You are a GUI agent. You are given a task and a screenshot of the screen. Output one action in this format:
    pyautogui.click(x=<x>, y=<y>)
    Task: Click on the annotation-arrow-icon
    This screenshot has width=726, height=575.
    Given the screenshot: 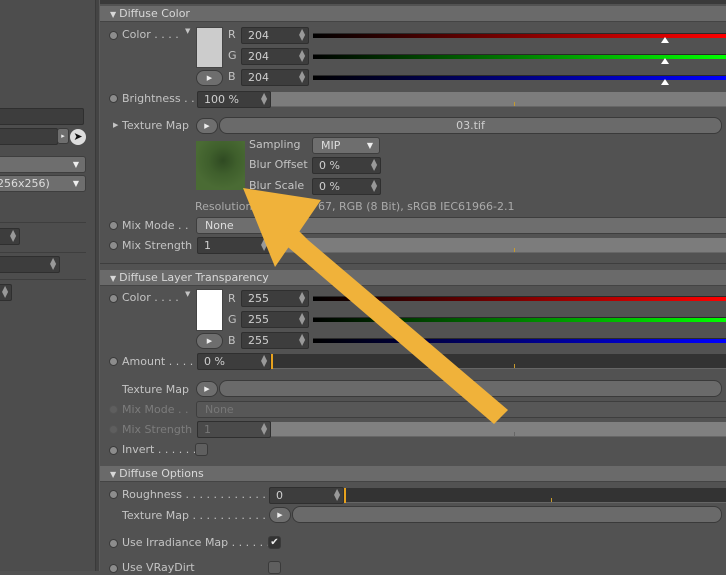 What is the action you would take?
    pyautogui.click(x=375, y=306)
    